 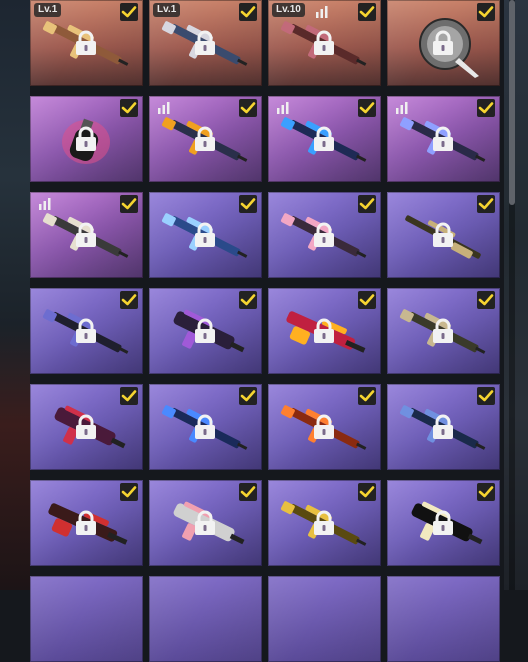 I want to click on inventory-item: Lv.10, so click(x=324, y=43).